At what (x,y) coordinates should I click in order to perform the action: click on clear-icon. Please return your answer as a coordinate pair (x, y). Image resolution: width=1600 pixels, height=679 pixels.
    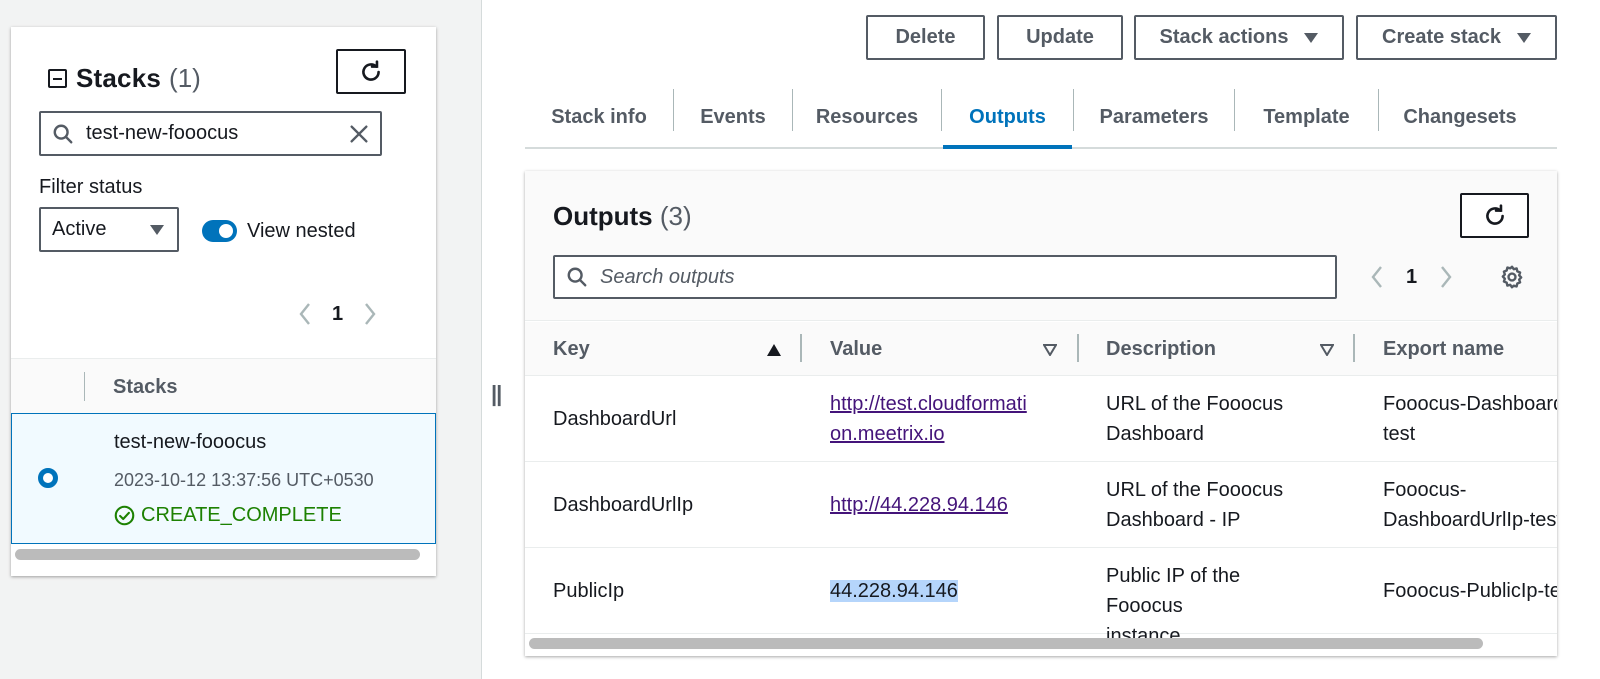
    Looking at the image, I should click on (359, 134).